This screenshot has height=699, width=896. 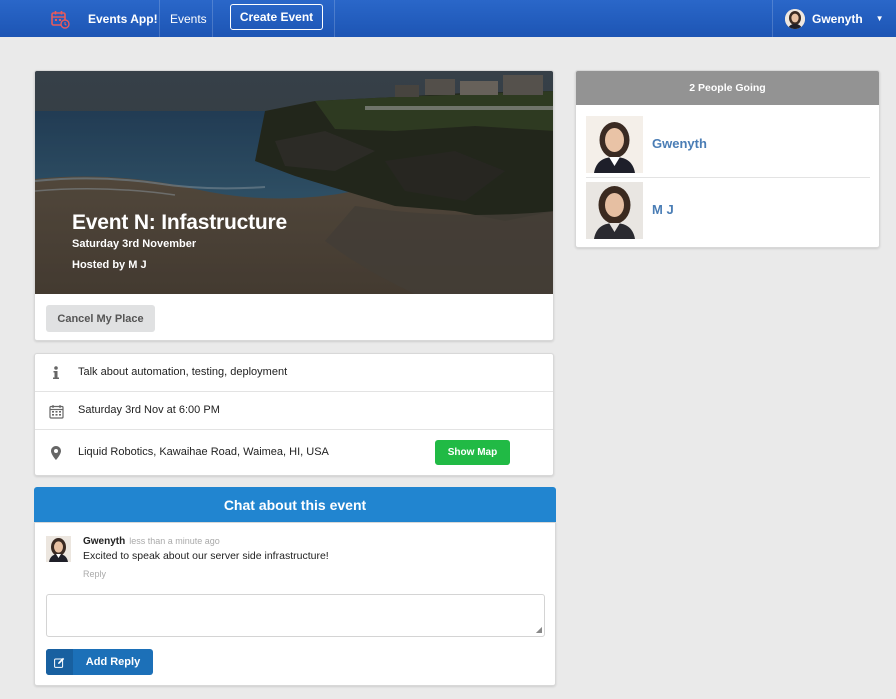 I want to click on app-logo-icon, so click(x=60, y=18).